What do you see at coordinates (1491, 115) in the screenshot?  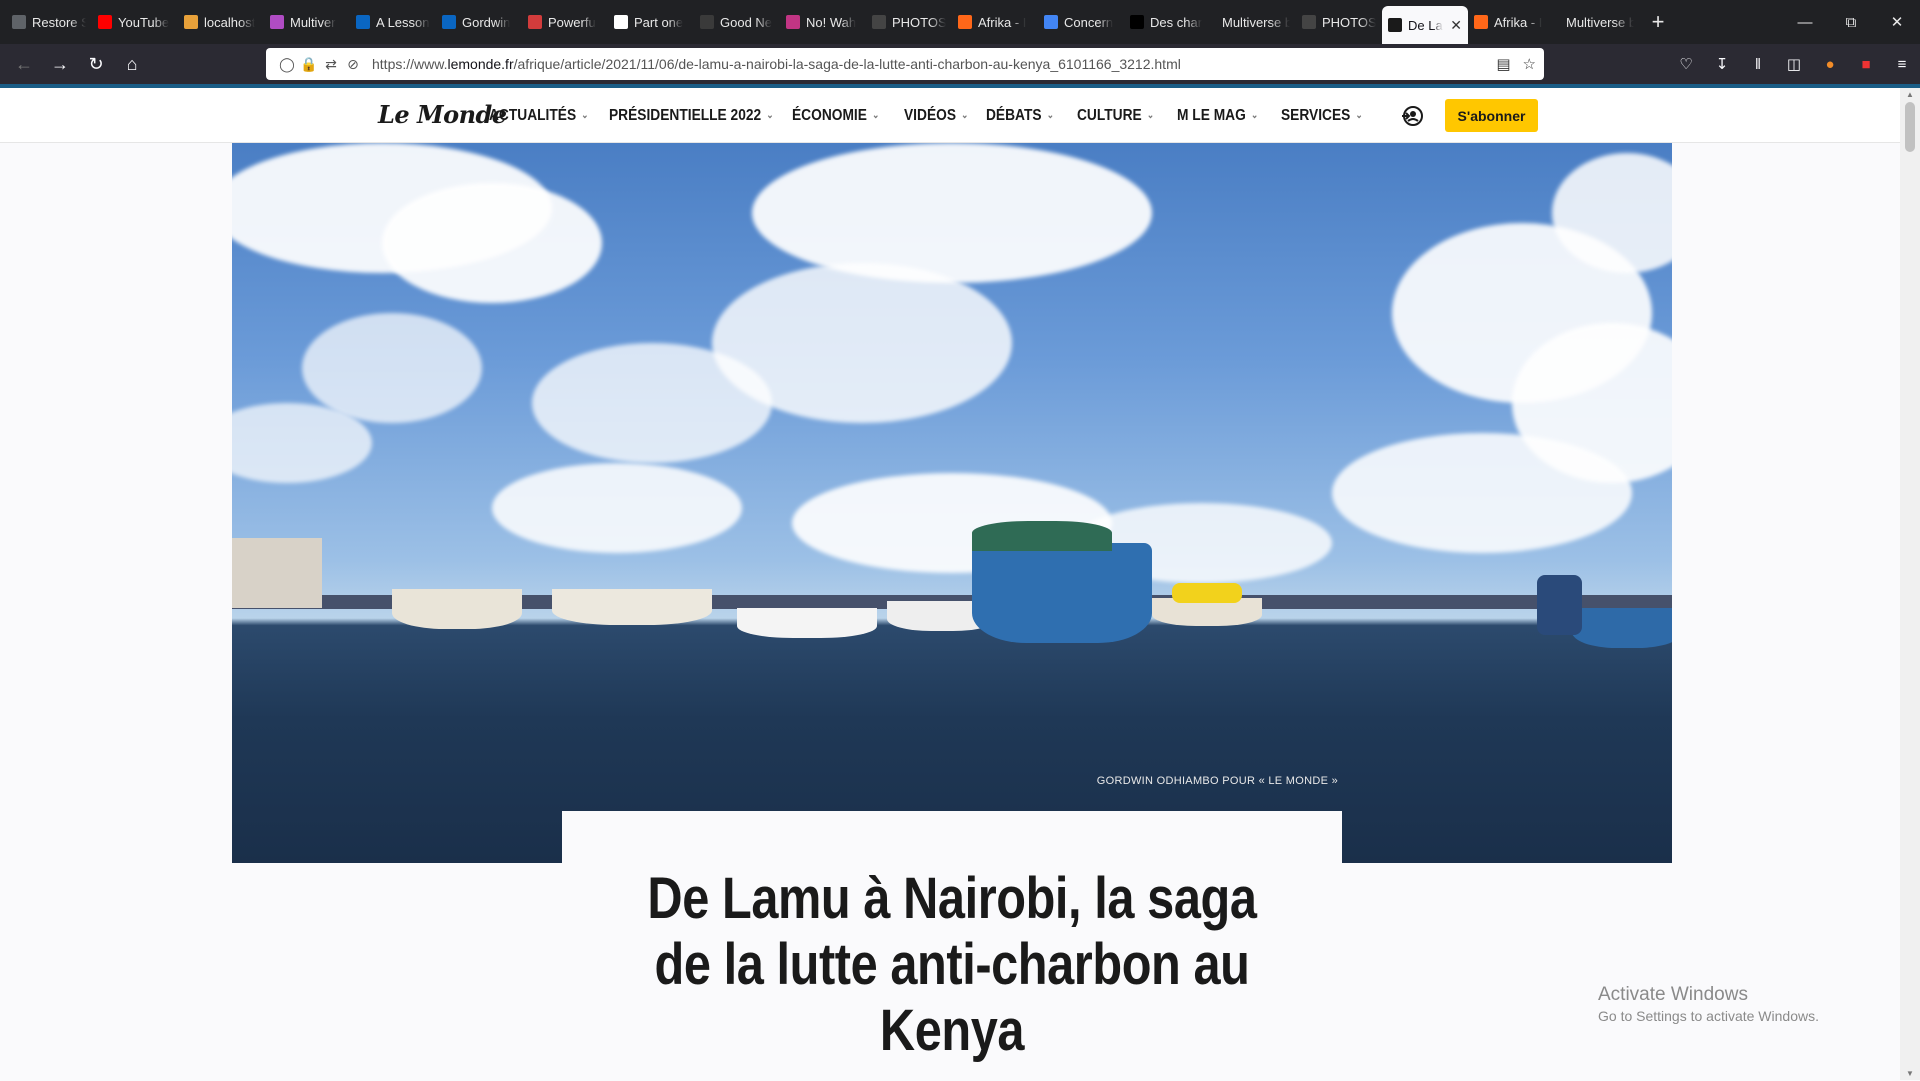 I see `subscribe-button: S'abonner` at bounding box center [1491, 115].